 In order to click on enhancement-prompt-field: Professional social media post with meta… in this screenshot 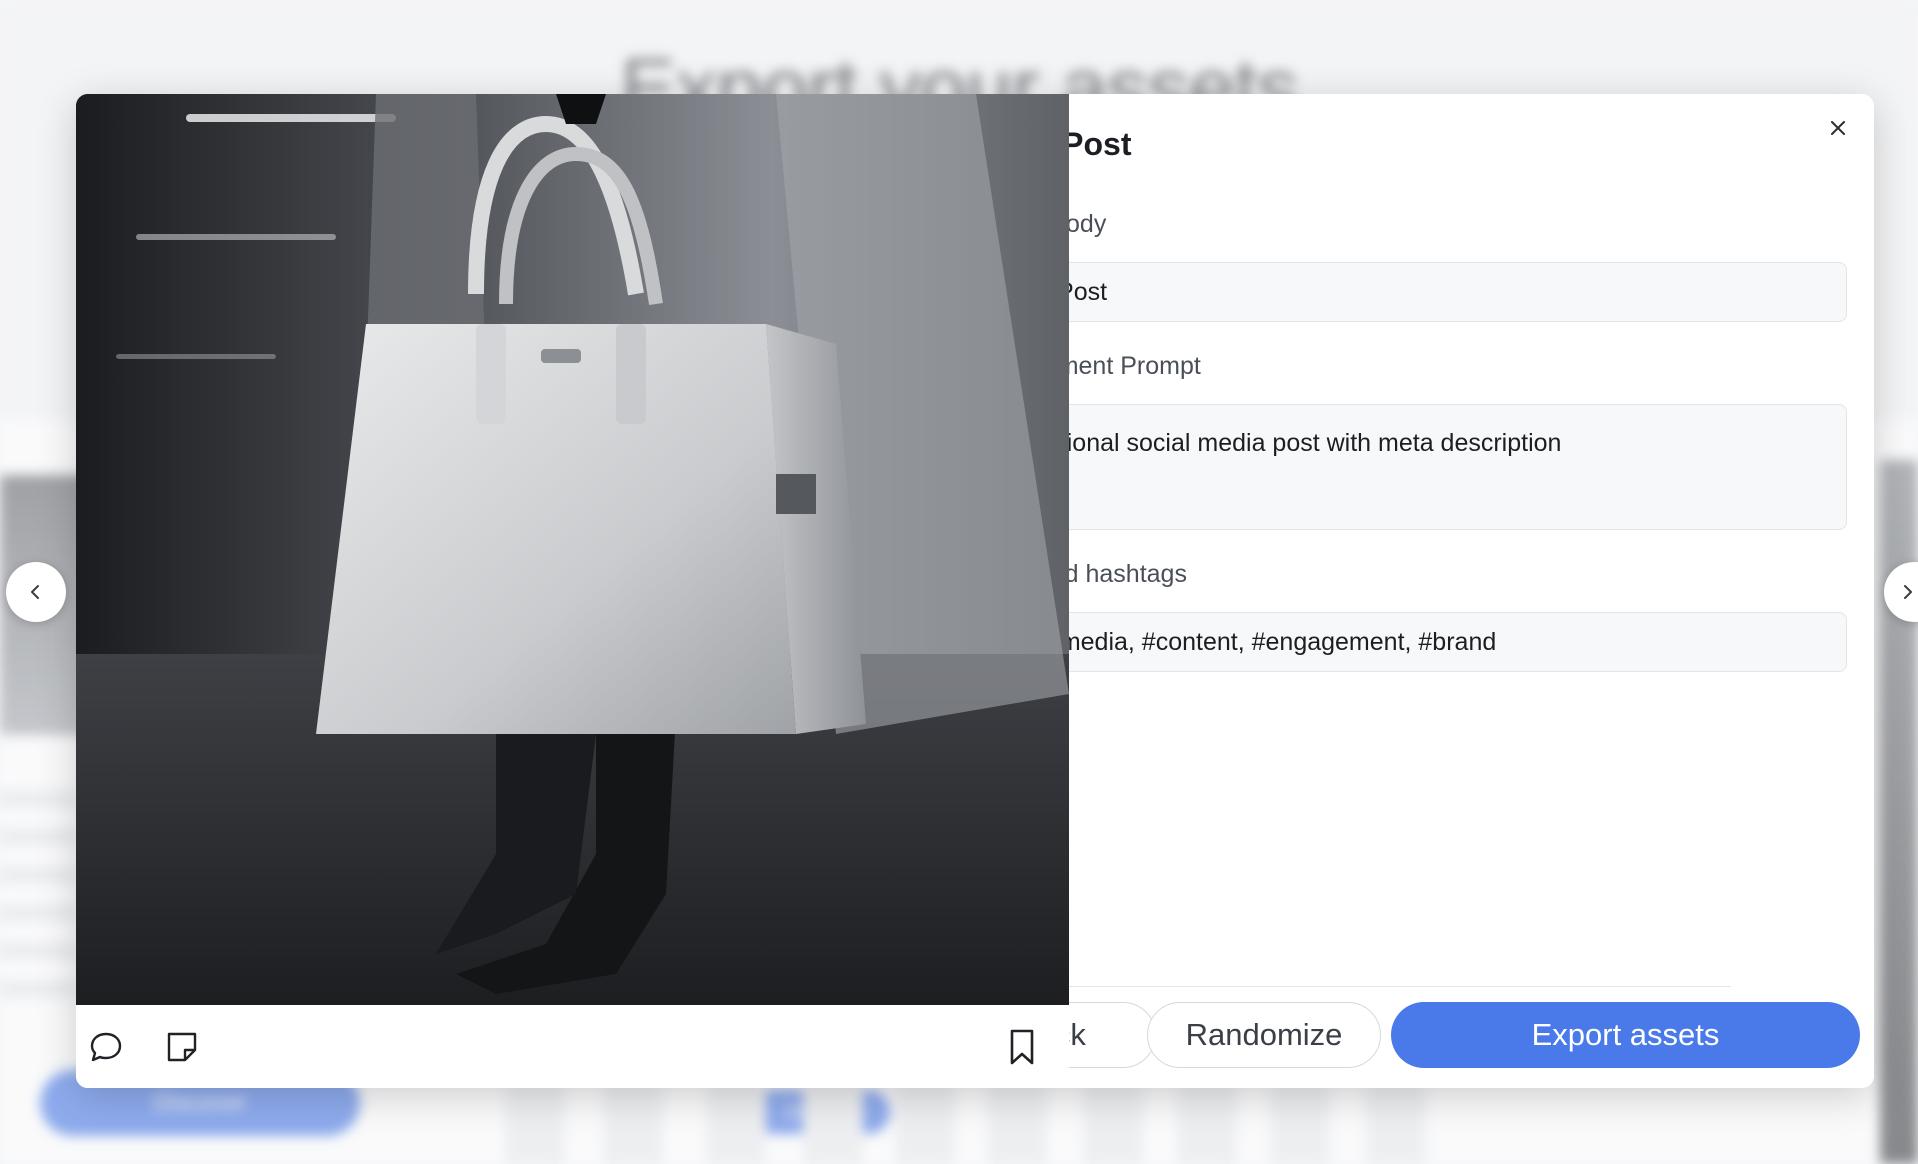, I will do `click(1403, 467)`.